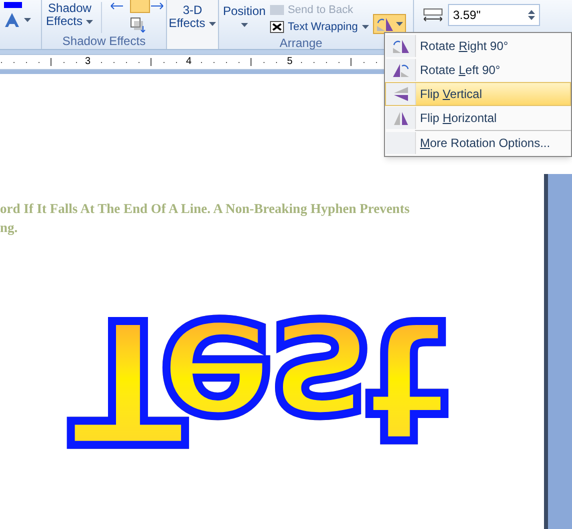 Image resolution: width=572 pixels, height=529 pixels. What do you see at coordinates (478, 46) in the screenshot?
I see `menu-item: Rotate Right 90°` at bounding box center [478, 46].